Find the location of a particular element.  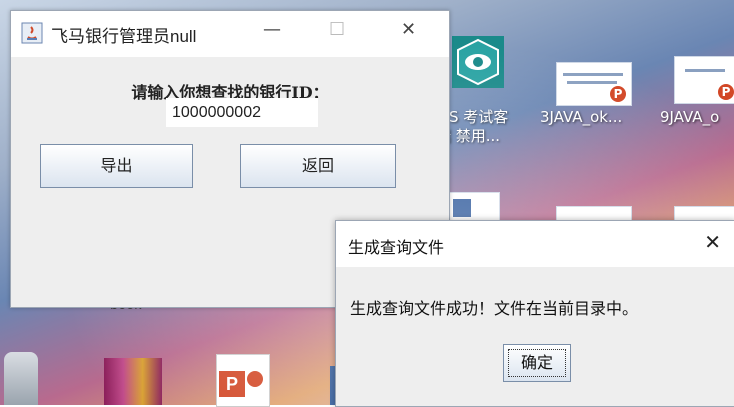

bank-id-input is located at coordinates (242, 112).